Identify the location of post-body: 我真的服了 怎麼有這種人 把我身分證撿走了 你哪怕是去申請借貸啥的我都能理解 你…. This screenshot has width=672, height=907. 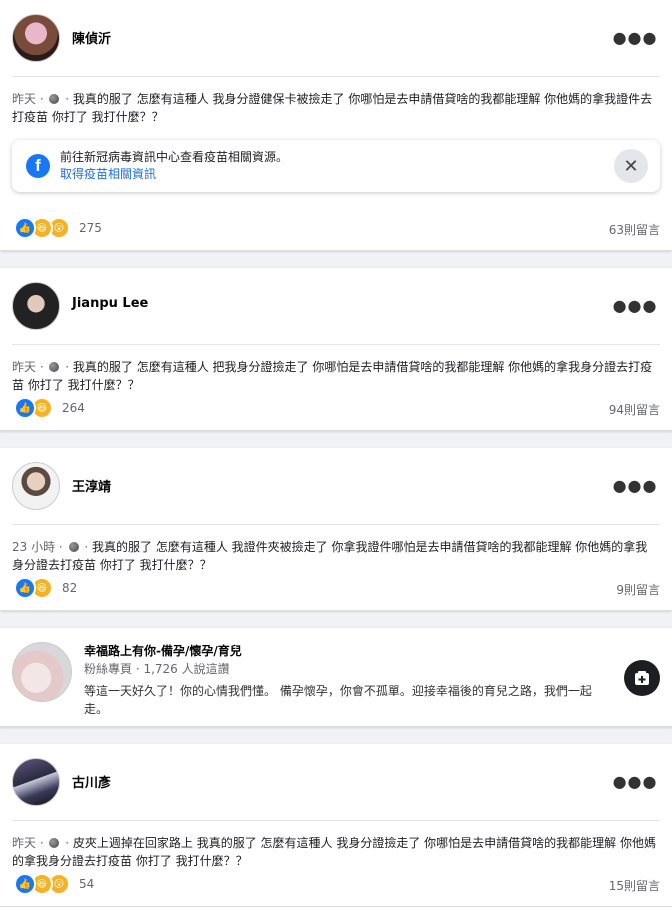
(332, 376).